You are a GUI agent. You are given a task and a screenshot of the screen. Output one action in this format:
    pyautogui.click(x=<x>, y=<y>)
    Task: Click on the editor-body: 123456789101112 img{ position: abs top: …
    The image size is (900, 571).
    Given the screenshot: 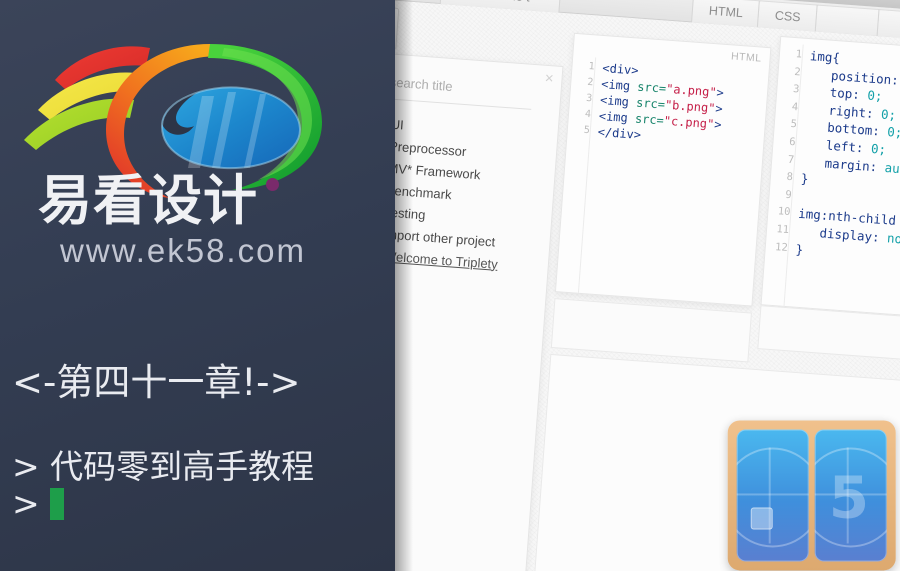 What is the action you would take?
    pyautogui.click(x=830, y=180)
    